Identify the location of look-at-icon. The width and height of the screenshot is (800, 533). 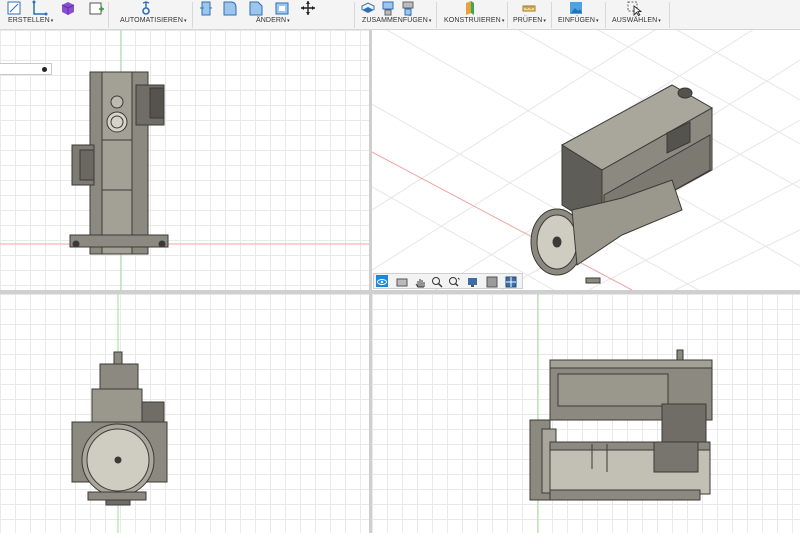
(402, 281).